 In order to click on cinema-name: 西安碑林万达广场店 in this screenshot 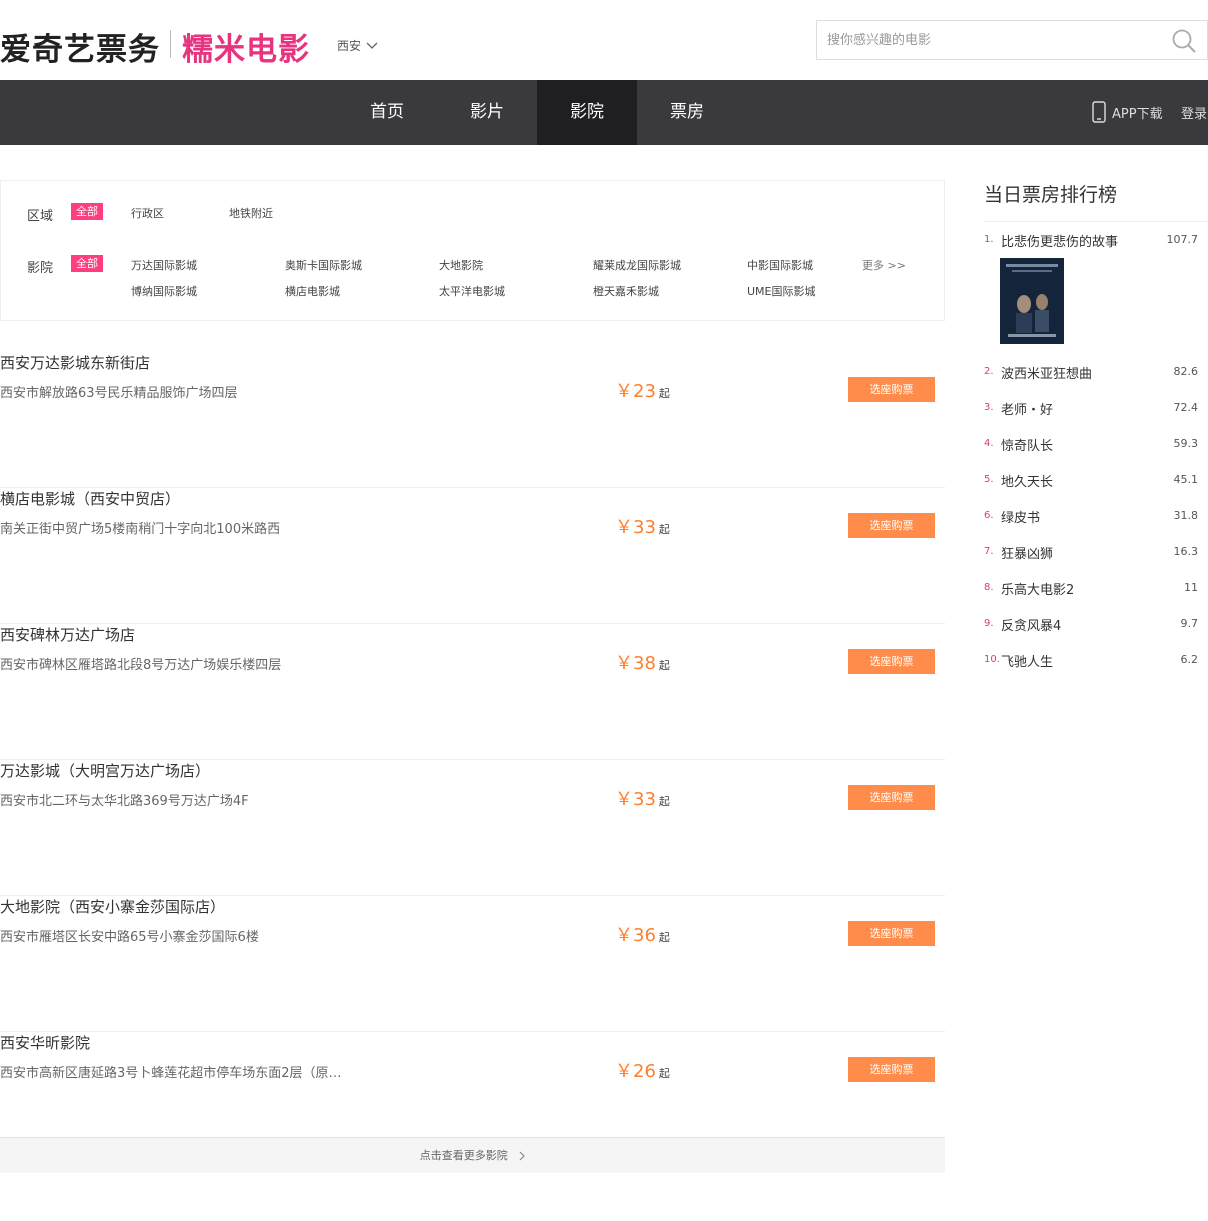, I will do `click(67, 634)`.